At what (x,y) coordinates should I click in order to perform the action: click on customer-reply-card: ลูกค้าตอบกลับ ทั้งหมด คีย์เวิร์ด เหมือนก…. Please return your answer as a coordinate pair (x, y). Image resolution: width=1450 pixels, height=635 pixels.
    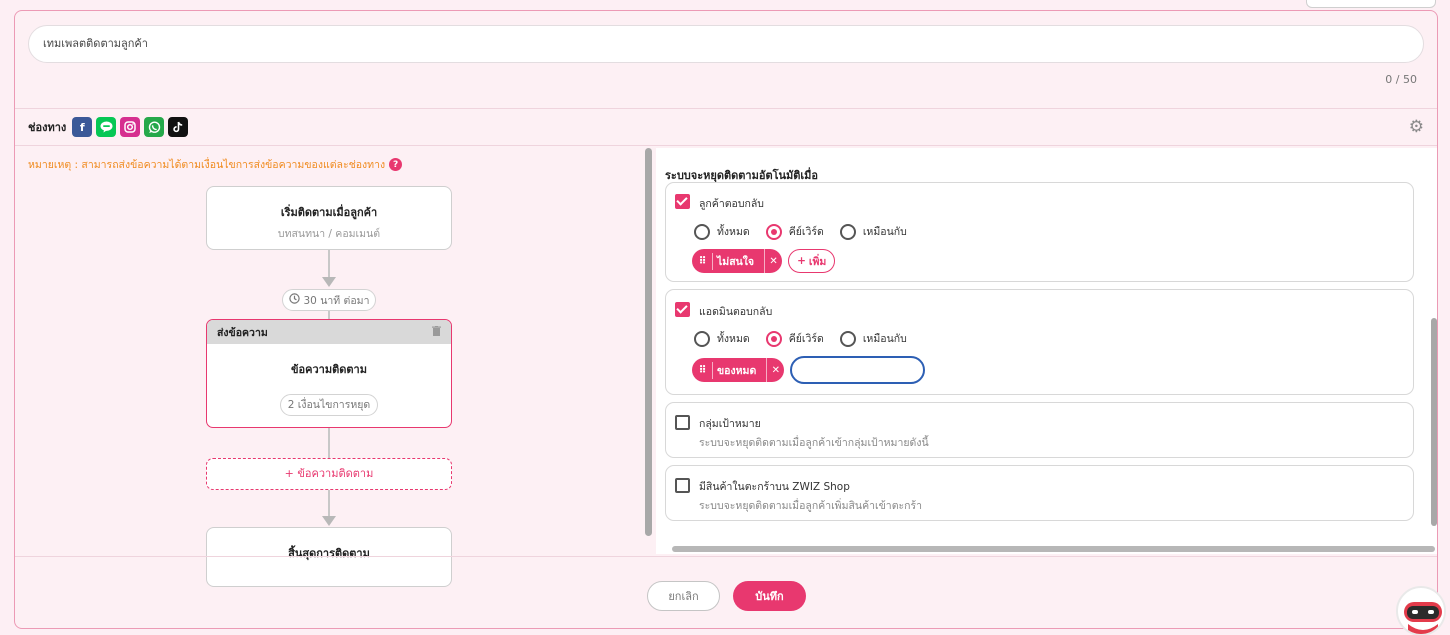
    Looking at the image, I should click on (1039, 232).